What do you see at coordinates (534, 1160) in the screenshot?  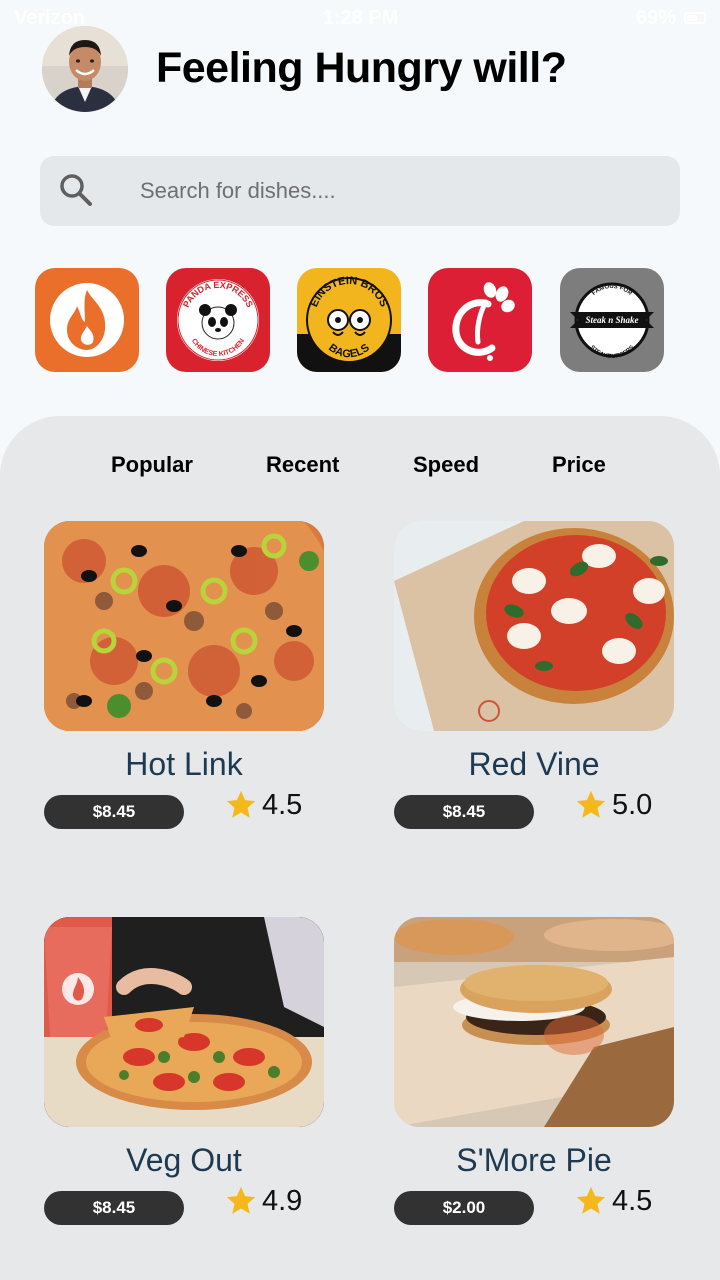 I see `dish-name: S'More Pie` at bounding box center [534, 1160].